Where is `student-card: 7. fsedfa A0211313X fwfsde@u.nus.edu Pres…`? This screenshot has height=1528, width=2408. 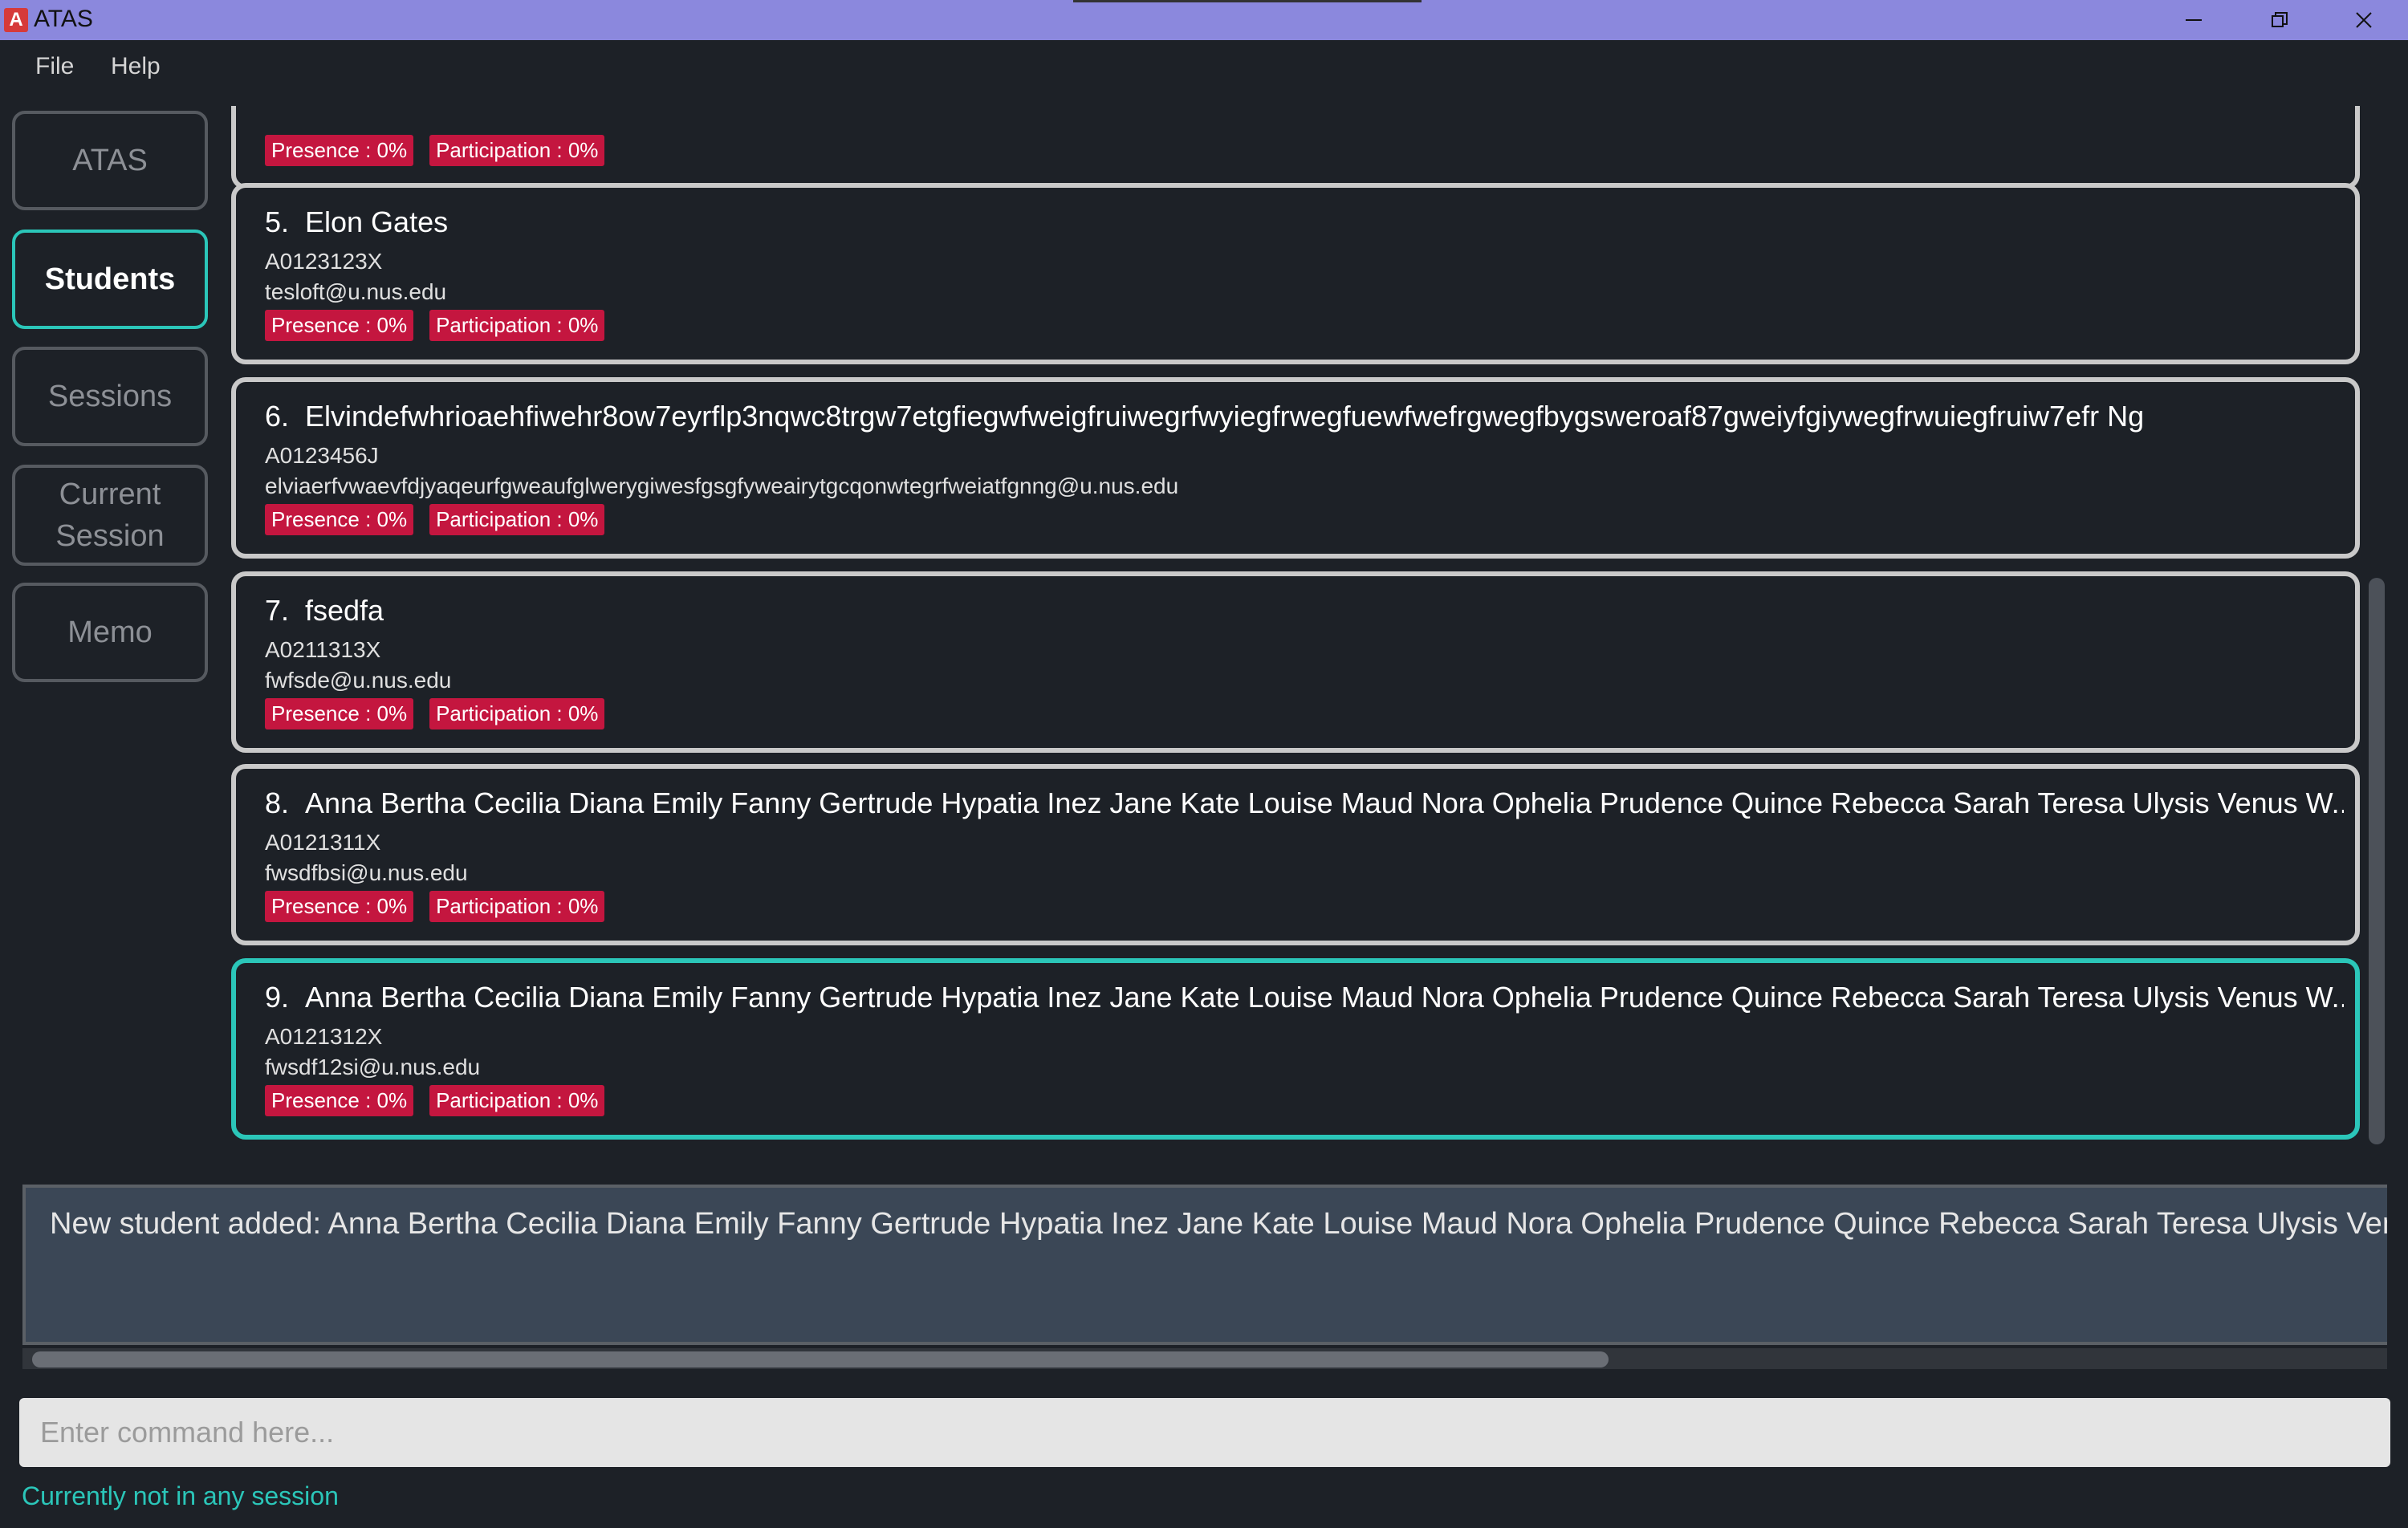 student-card: 7. fsedfa A0211313X fwfsde@u.nus.edu Pres… is located at coordinates (1295, 662).